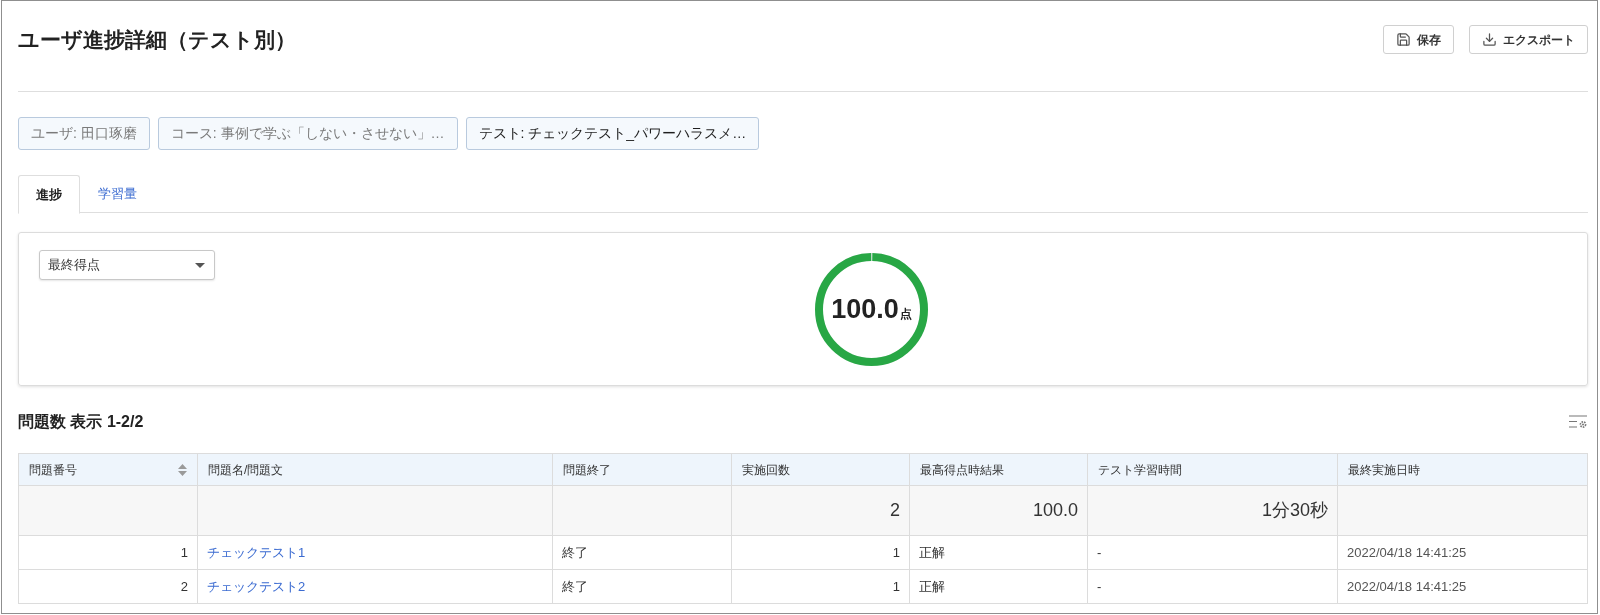  Describe the element at coordinates (905, 313) in the screenshot. I see `score-unit: 点` at that location.